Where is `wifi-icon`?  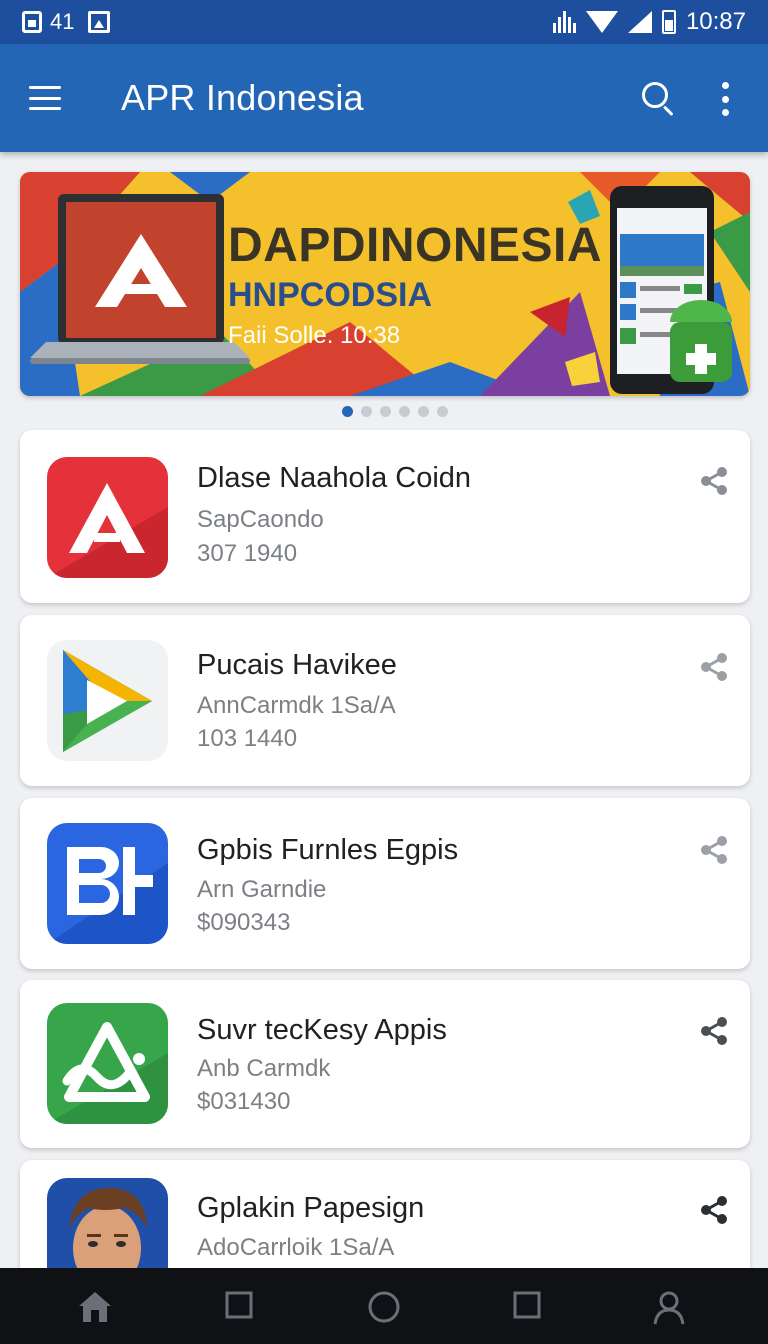
wifi-icon is located at coordinates (601, 22).